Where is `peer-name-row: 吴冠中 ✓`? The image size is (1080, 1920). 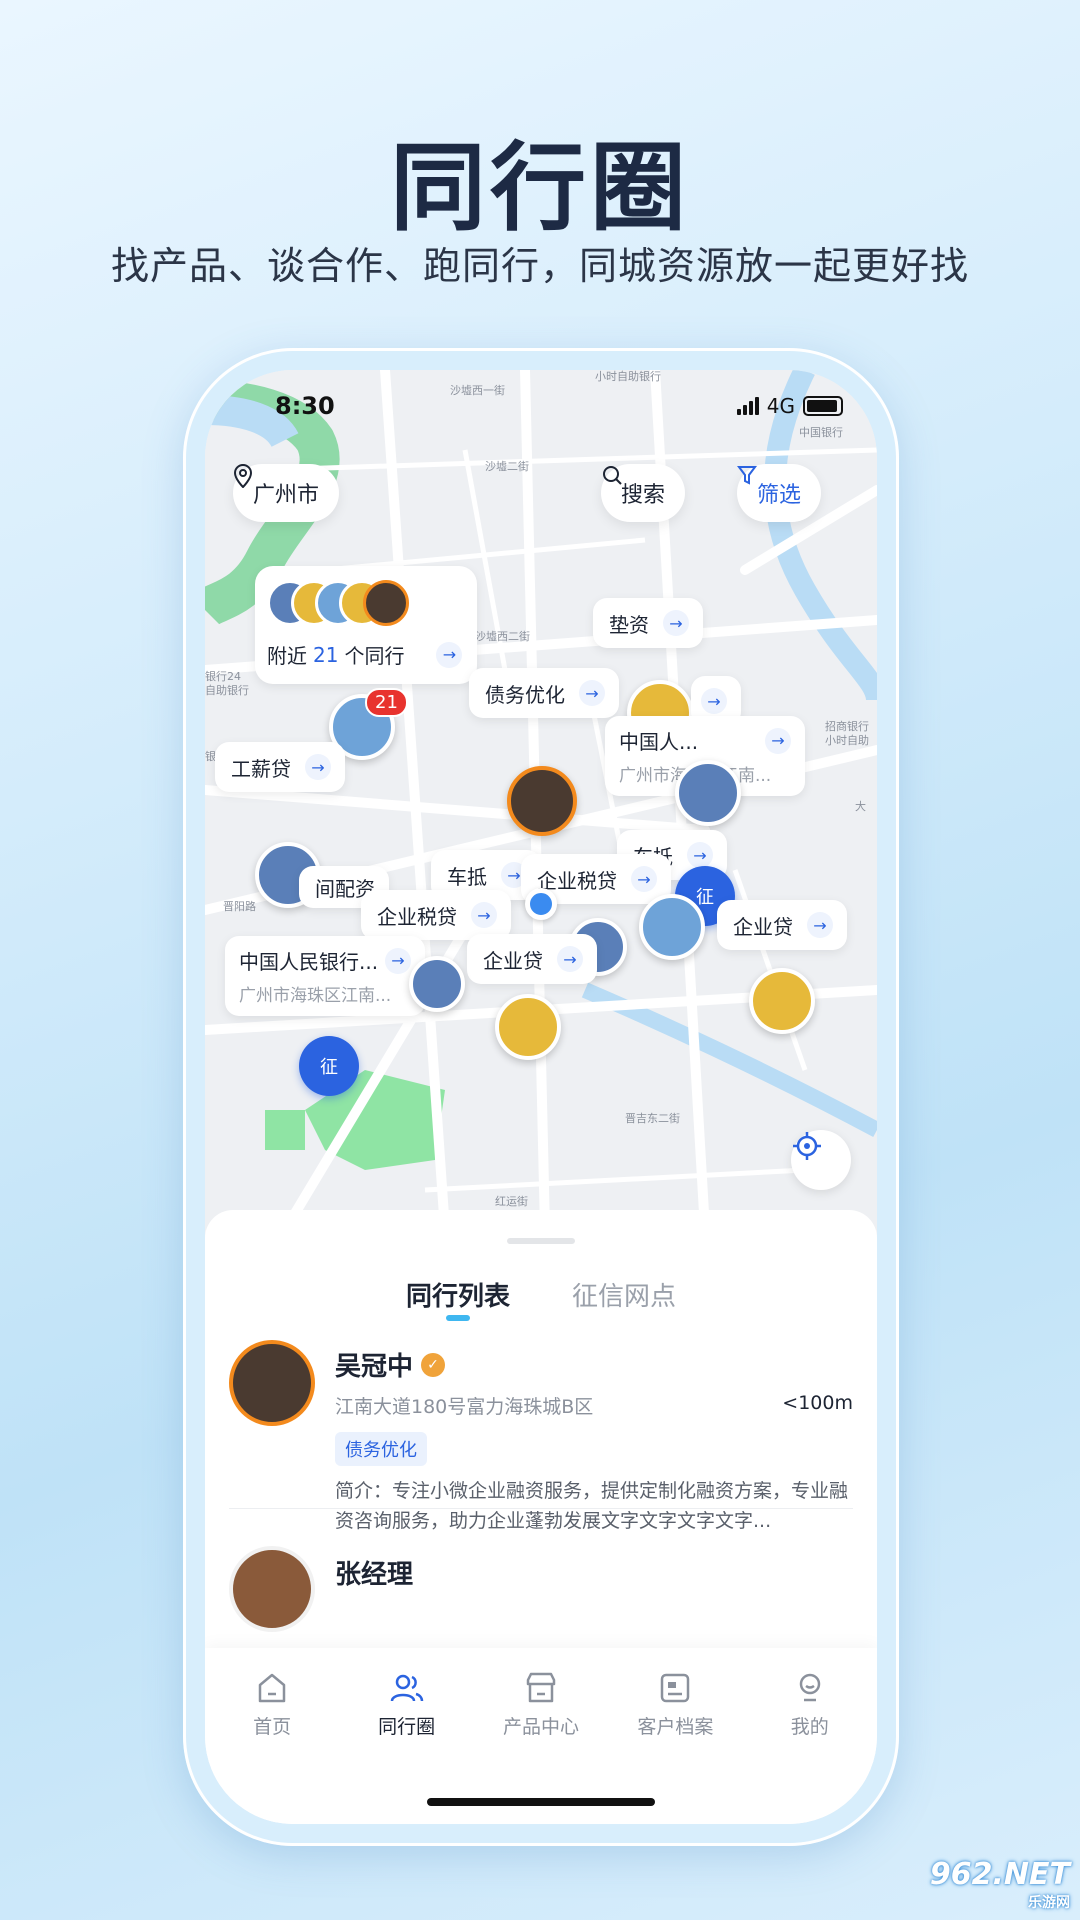 peer-name-row: 吴冠中 ✓ is located at coordinates (390, 1364).